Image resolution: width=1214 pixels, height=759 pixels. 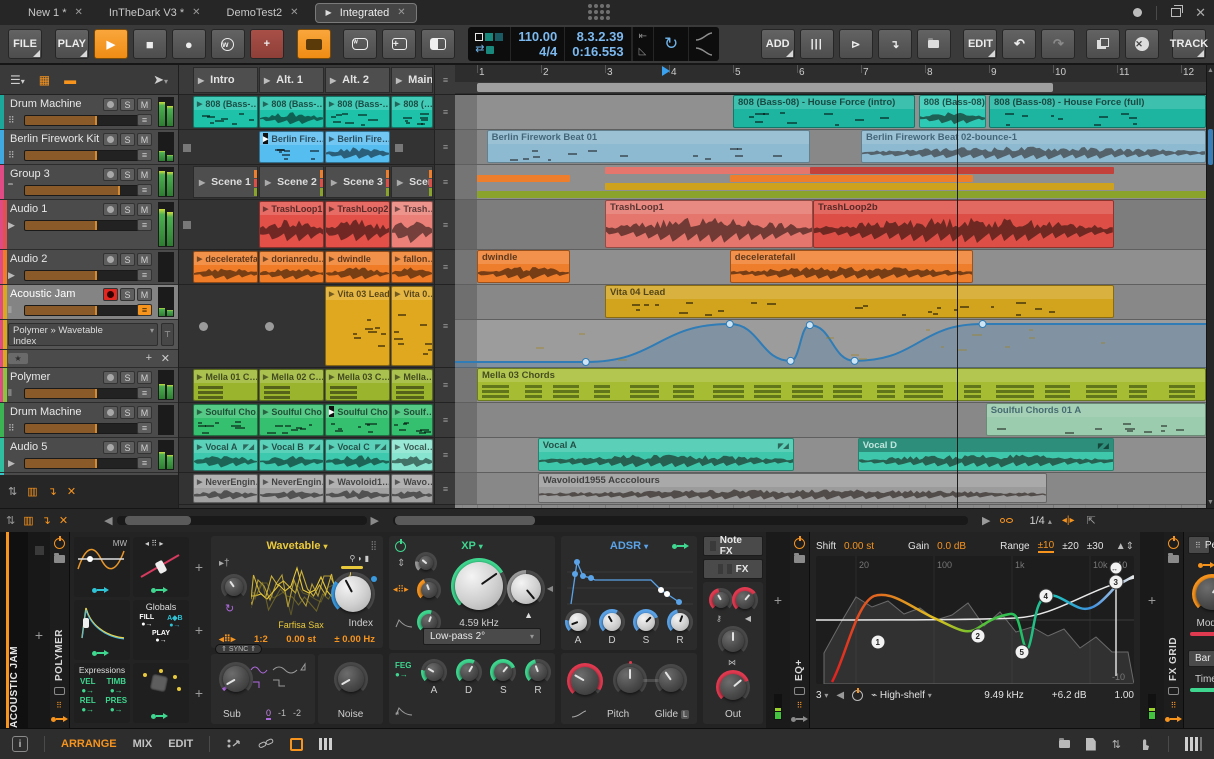 What do you see at coordinates (975, 620) in the screenshot?
I see `eq-curve-display: 201001k10k+10-1012453↔` at bounding box center [975, 620].